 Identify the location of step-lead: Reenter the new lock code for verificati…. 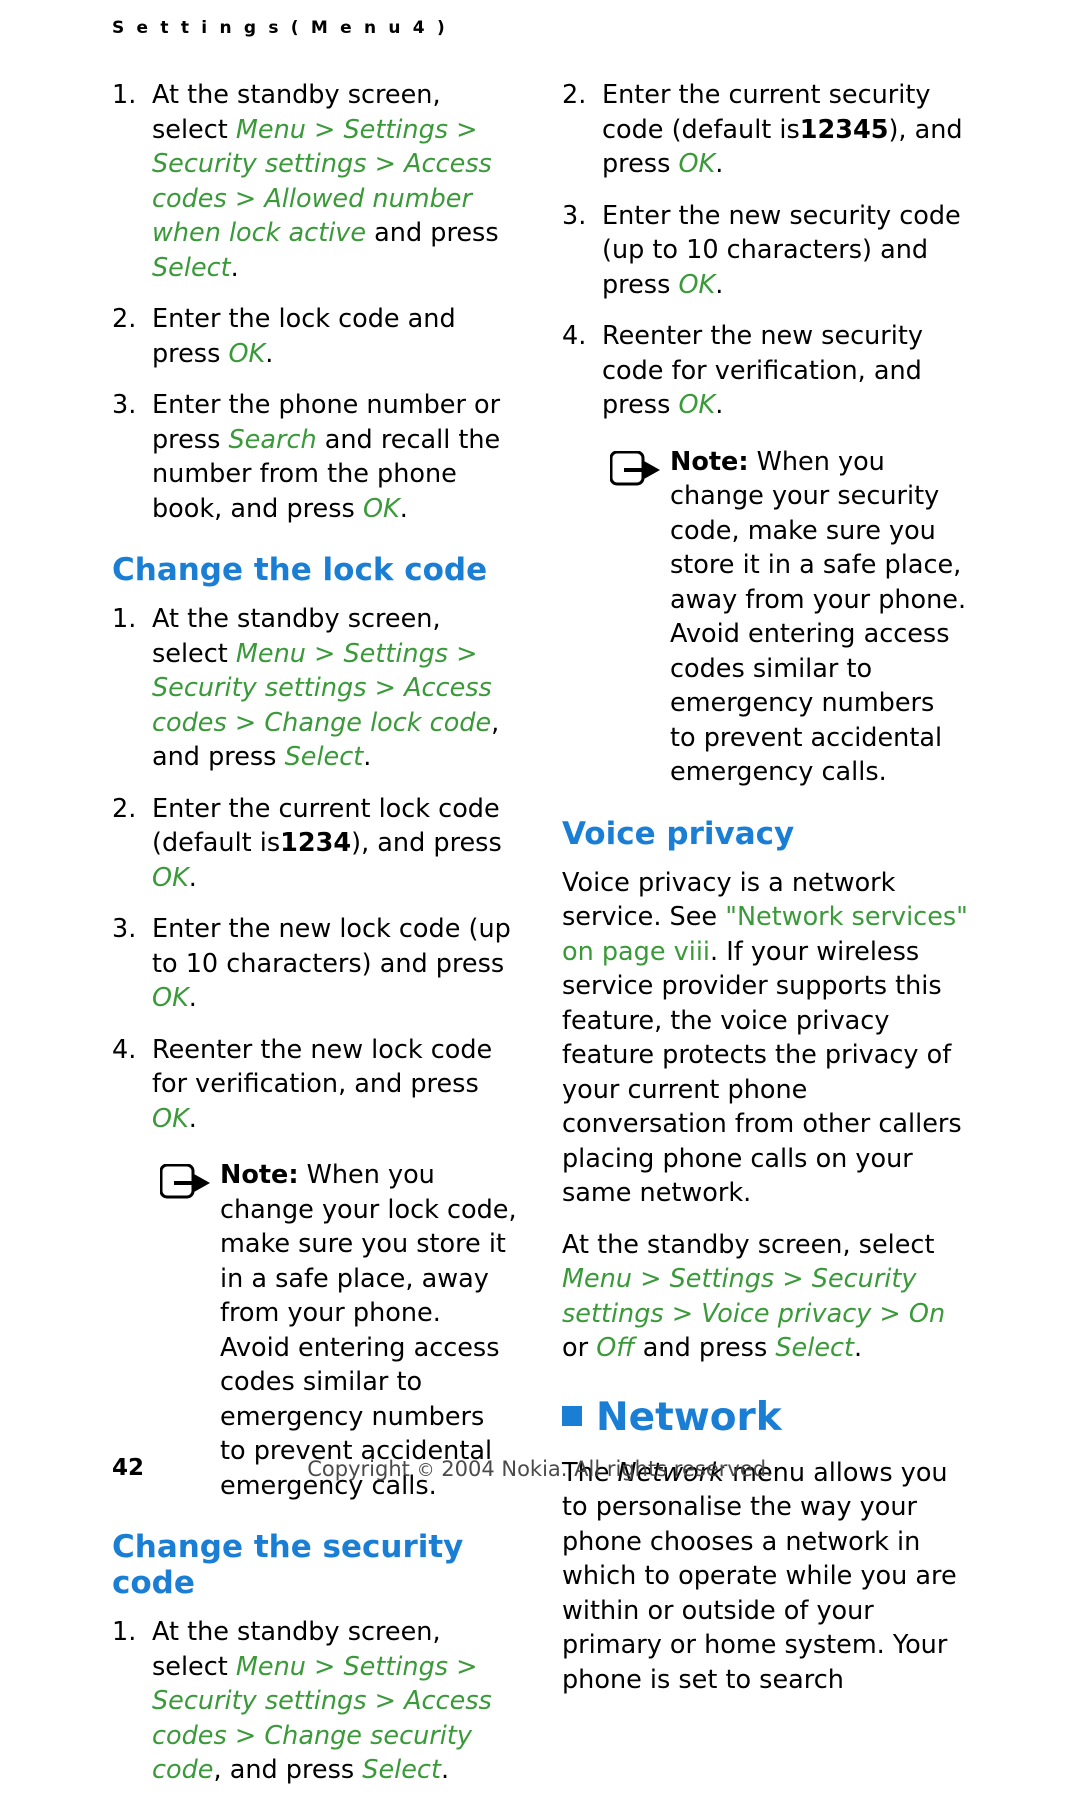
(322, 1067).